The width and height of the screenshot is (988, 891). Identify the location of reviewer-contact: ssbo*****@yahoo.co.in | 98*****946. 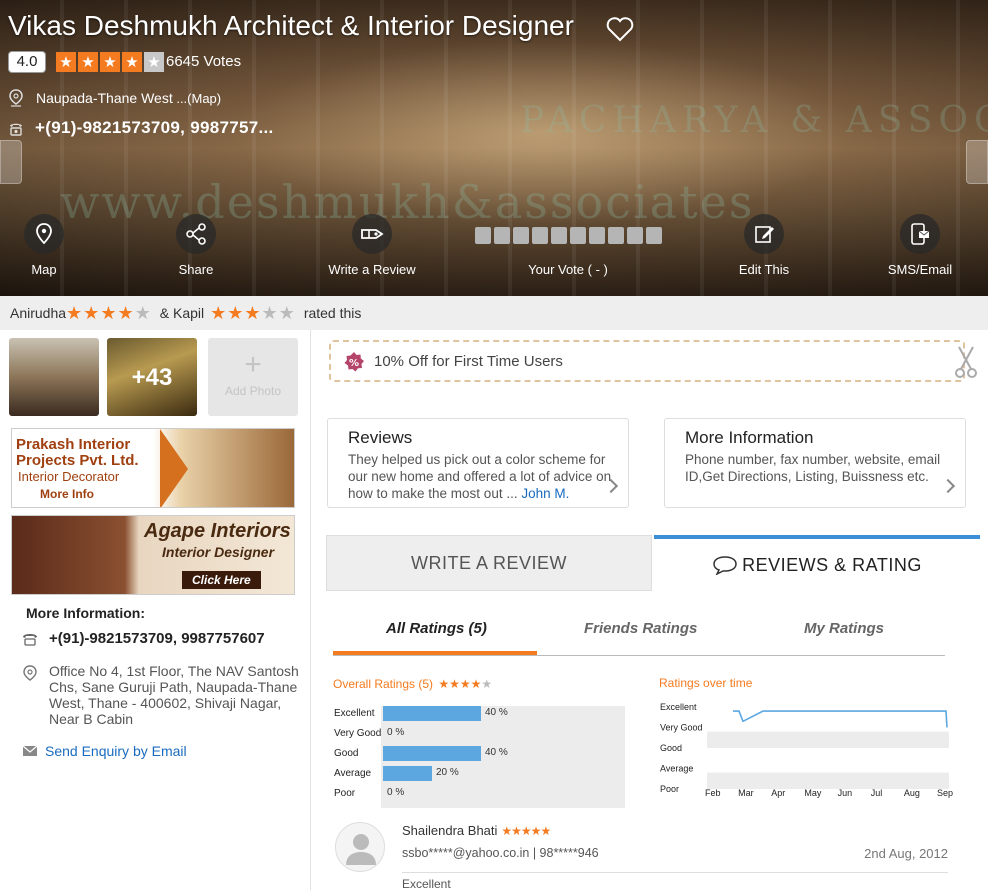
(500, 853).